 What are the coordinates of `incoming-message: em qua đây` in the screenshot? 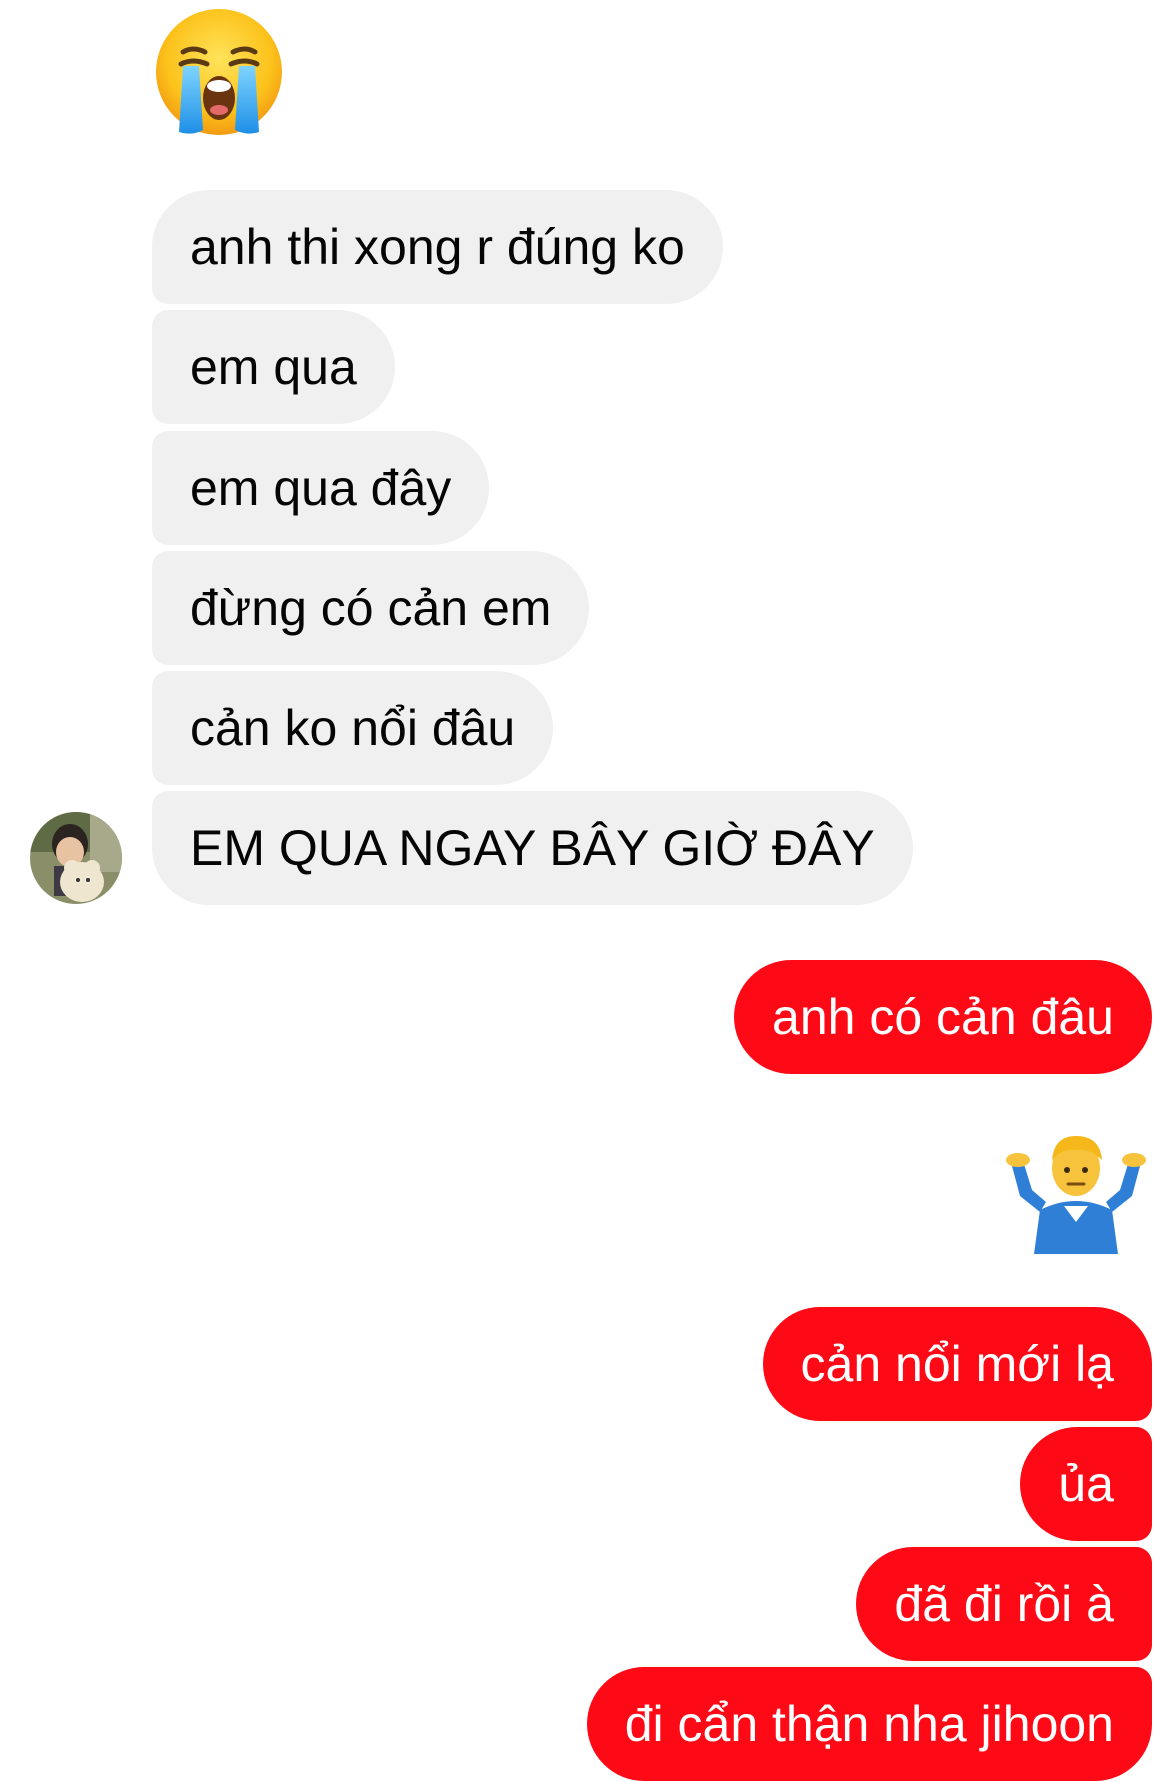 It's located at (321, 488).